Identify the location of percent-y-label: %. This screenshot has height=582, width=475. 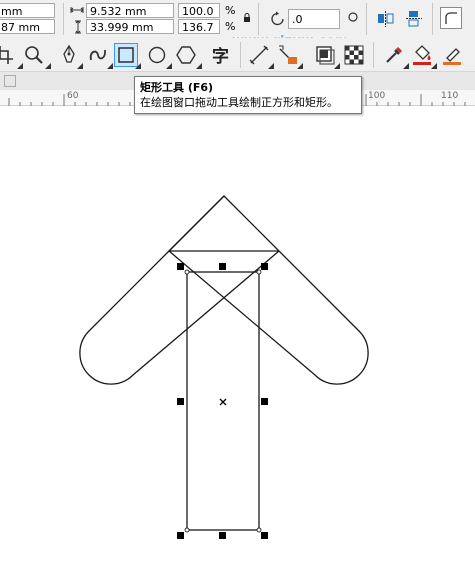
(230, 26).